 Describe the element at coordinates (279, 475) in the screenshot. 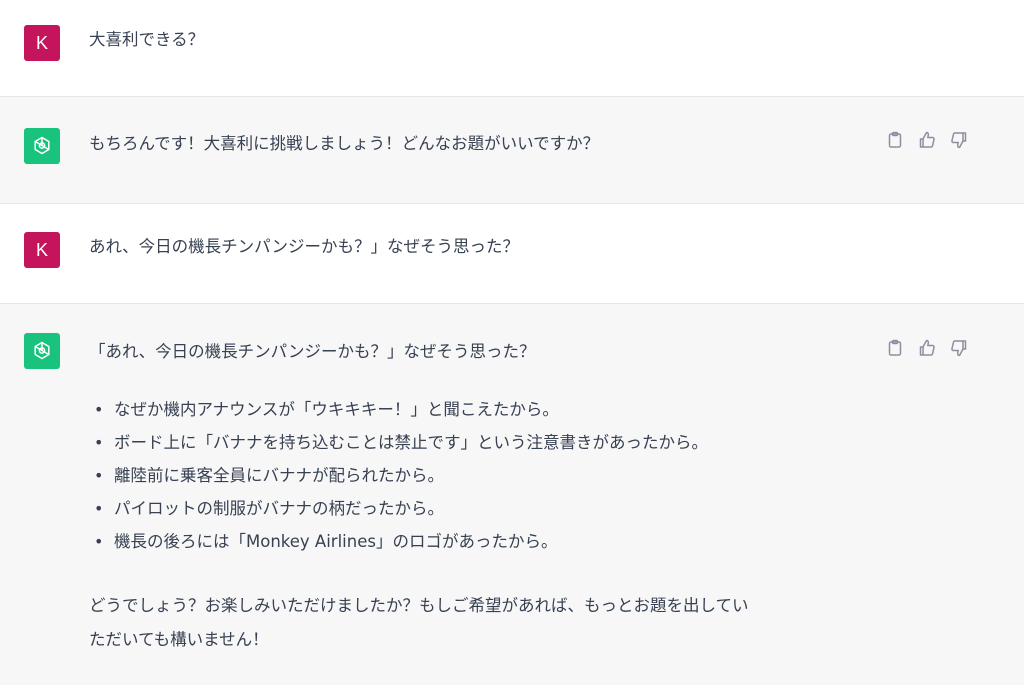

I see `list-item-text: 離陸前に乗客全員にバナナが配られたから。` at that location.